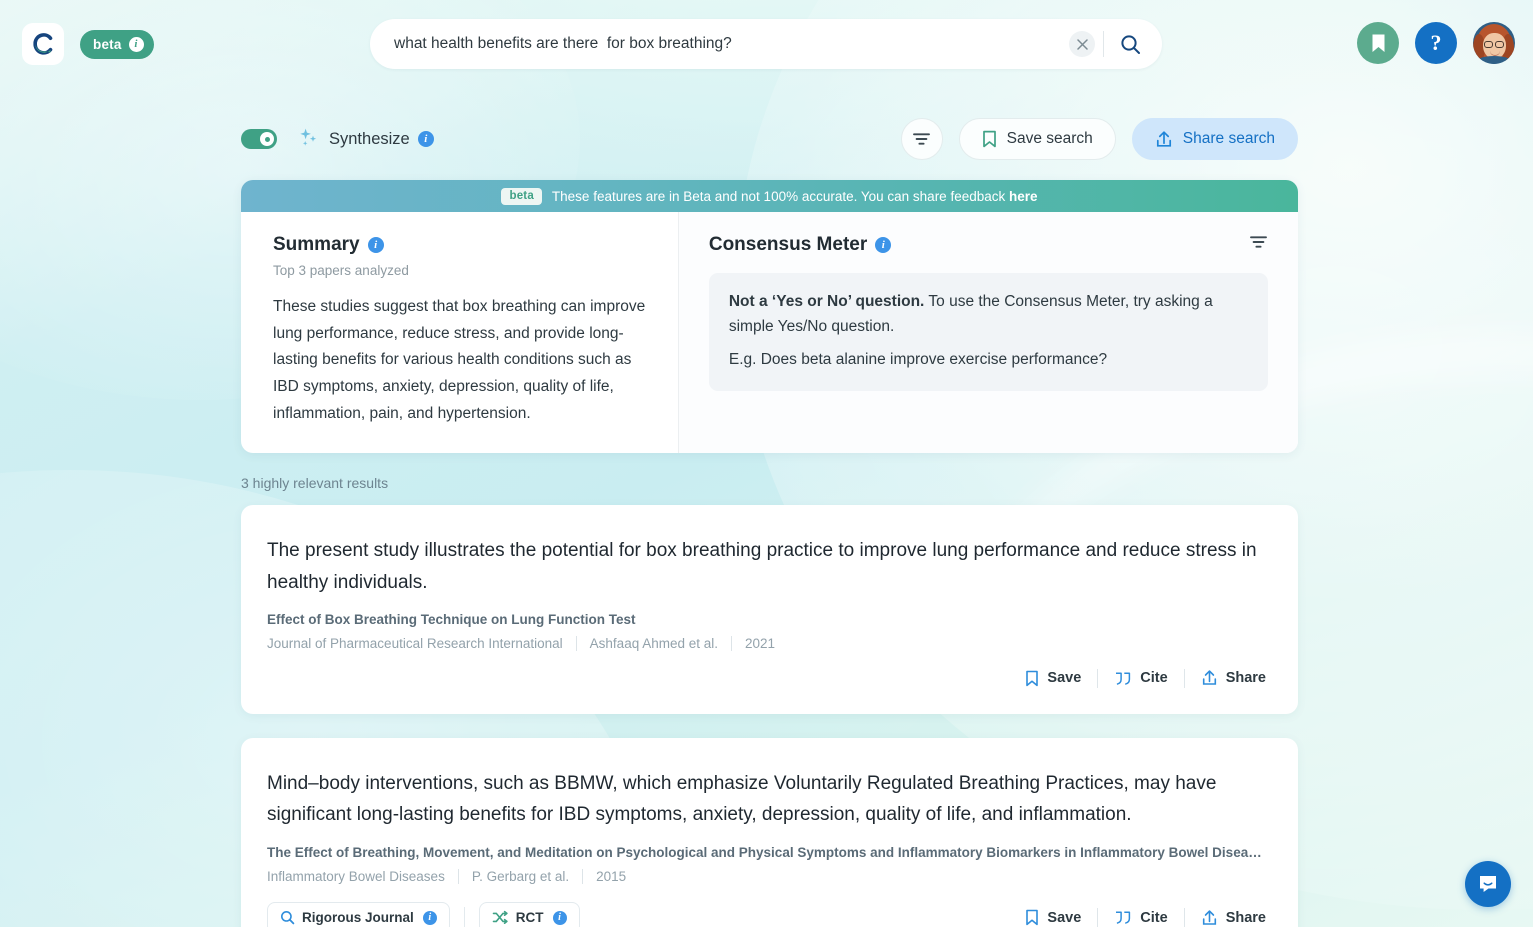 The image size is (1533, 927). I want to click on results-toolbar: Synthesize i Save search Share search, so click(769, 139).